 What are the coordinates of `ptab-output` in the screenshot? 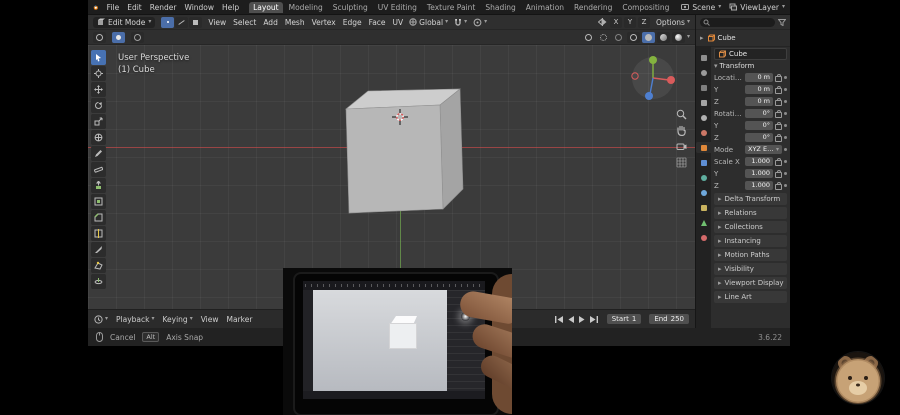 It's located at (703, 87).